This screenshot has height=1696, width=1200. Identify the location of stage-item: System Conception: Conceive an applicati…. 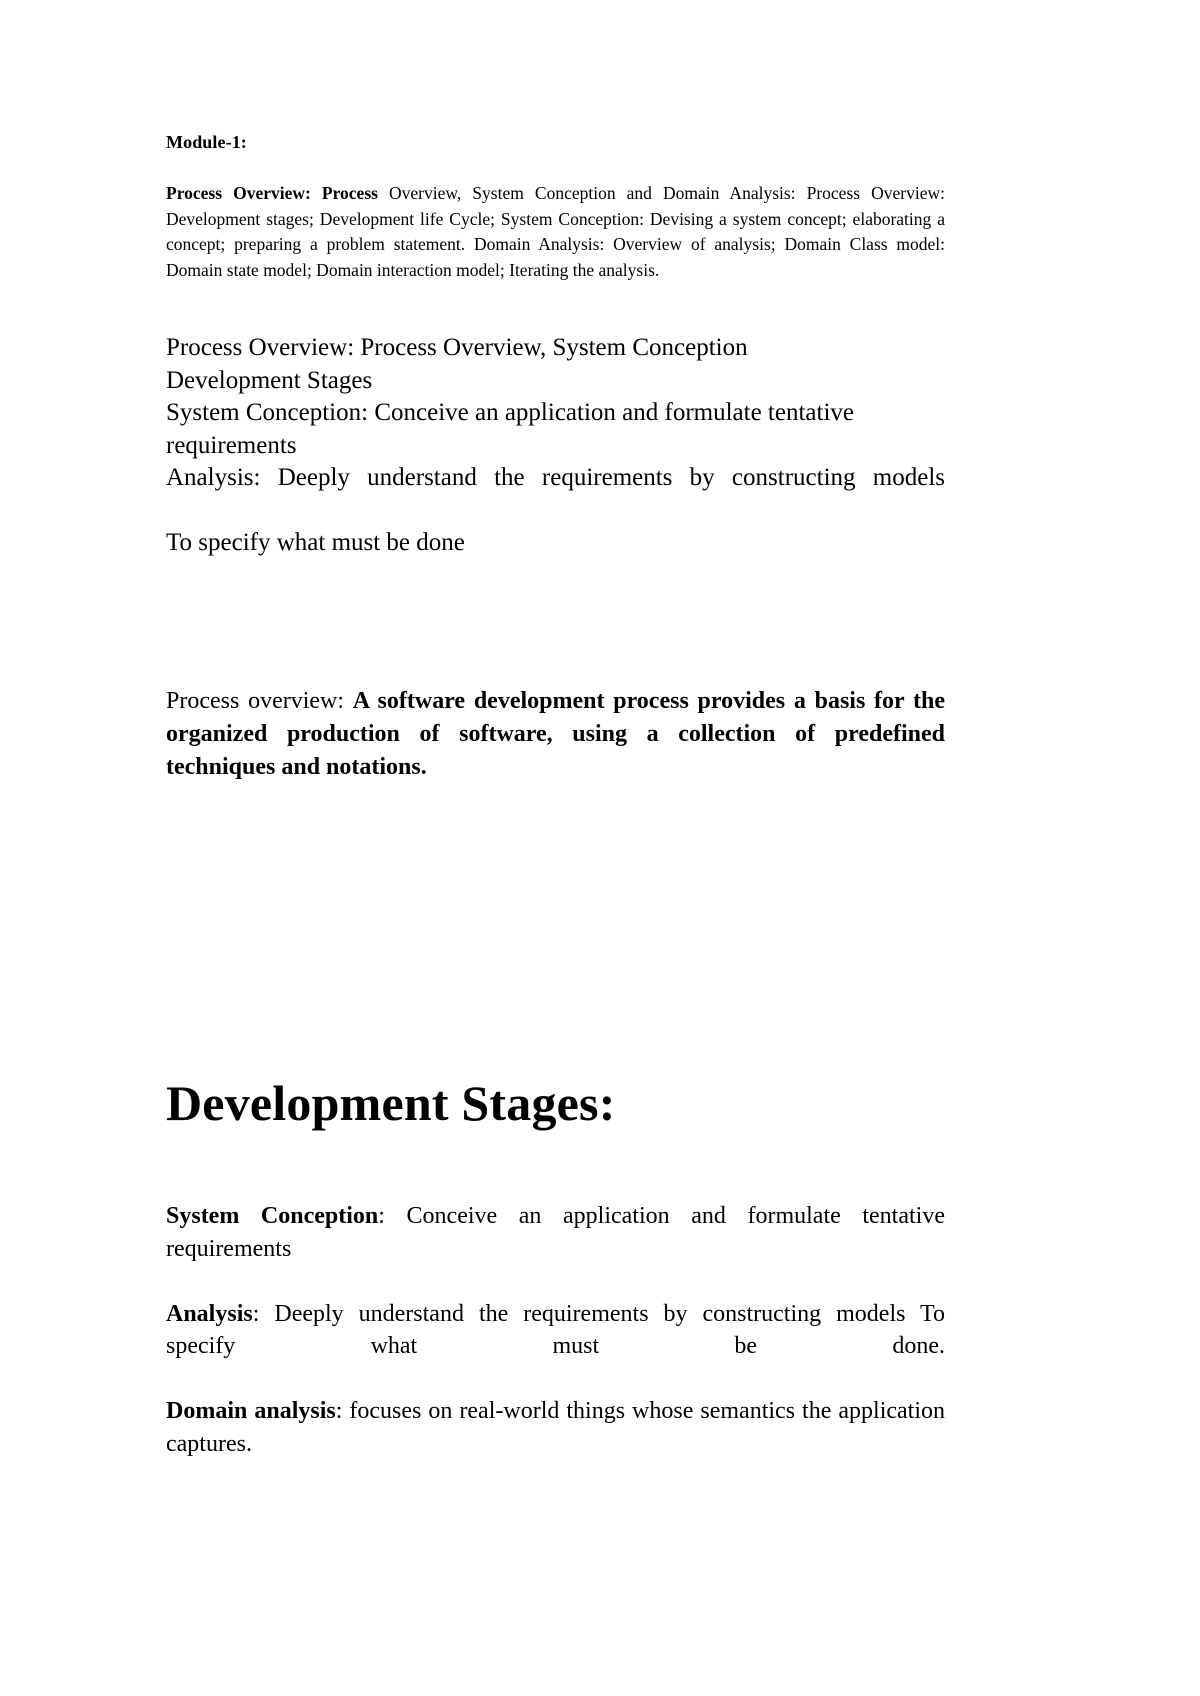
(555, 1249).